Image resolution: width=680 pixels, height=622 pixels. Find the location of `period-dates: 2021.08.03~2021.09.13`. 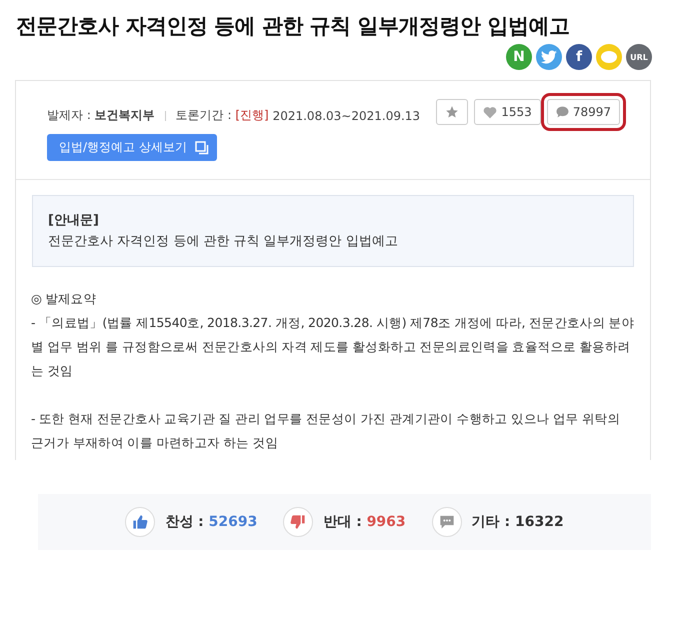

period-dates: 2021.08.03~2021.09.13 is located at coordinates (346, 115).